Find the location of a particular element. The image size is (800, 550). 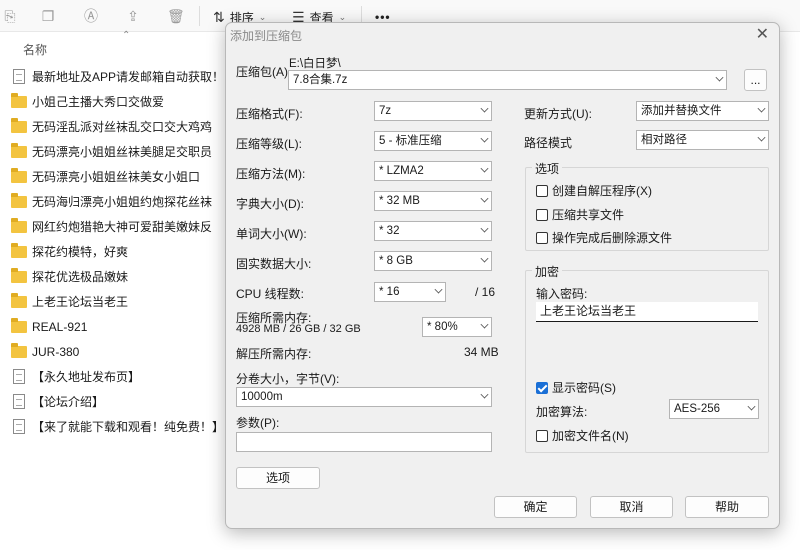

file-name: 无码漂亮小姐姐丝袜美女小姐口 is located at coordinates (116, 177).